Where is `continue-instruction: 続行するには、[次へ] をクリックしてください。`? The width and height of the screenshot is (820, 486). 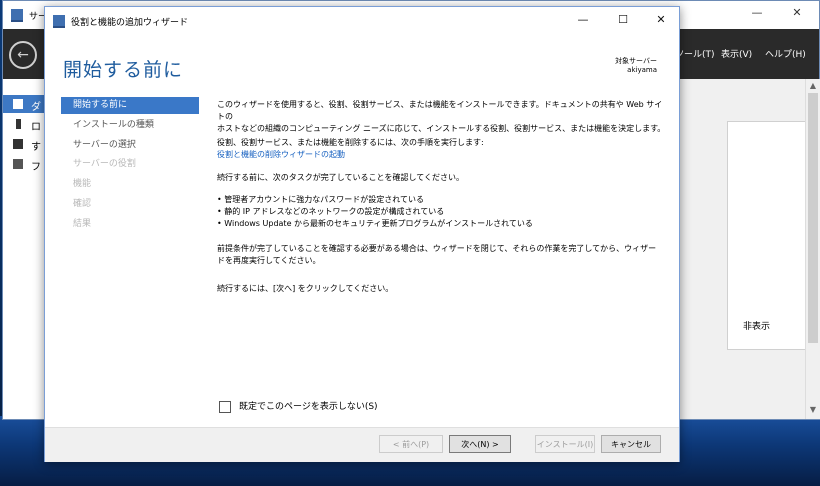
continue-instruction: 続行するには、[次へ] をクリックしてください。 is located at coordinates (305, 288).